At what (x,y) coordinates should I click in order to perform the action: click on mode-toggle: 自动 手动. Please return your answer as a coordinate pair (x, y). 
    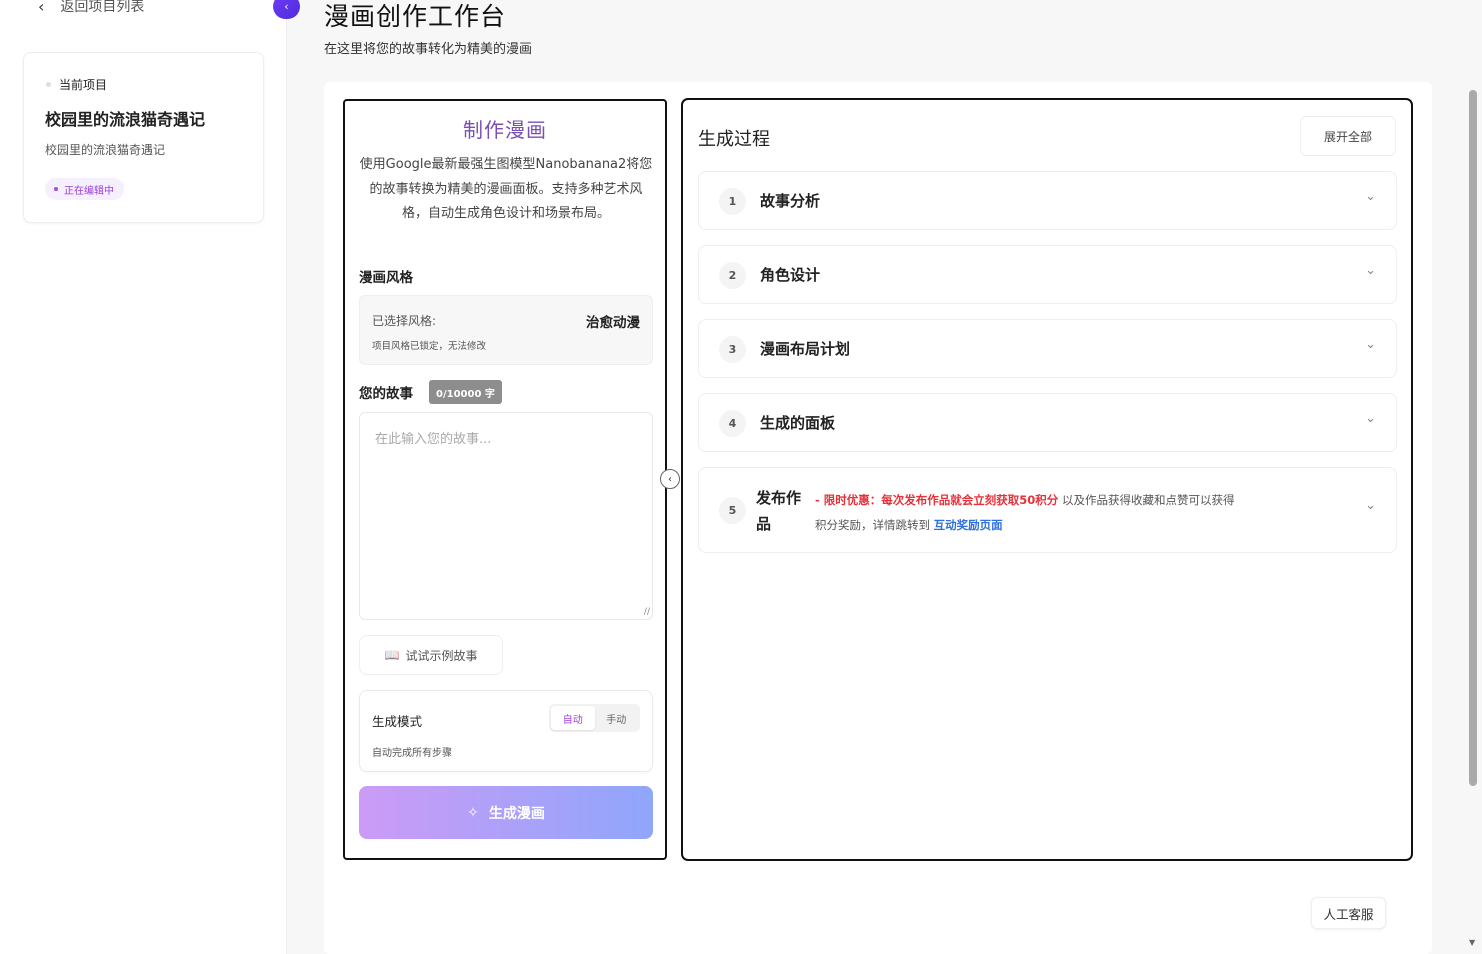
    Looking at the image, I should click on (594, 718).